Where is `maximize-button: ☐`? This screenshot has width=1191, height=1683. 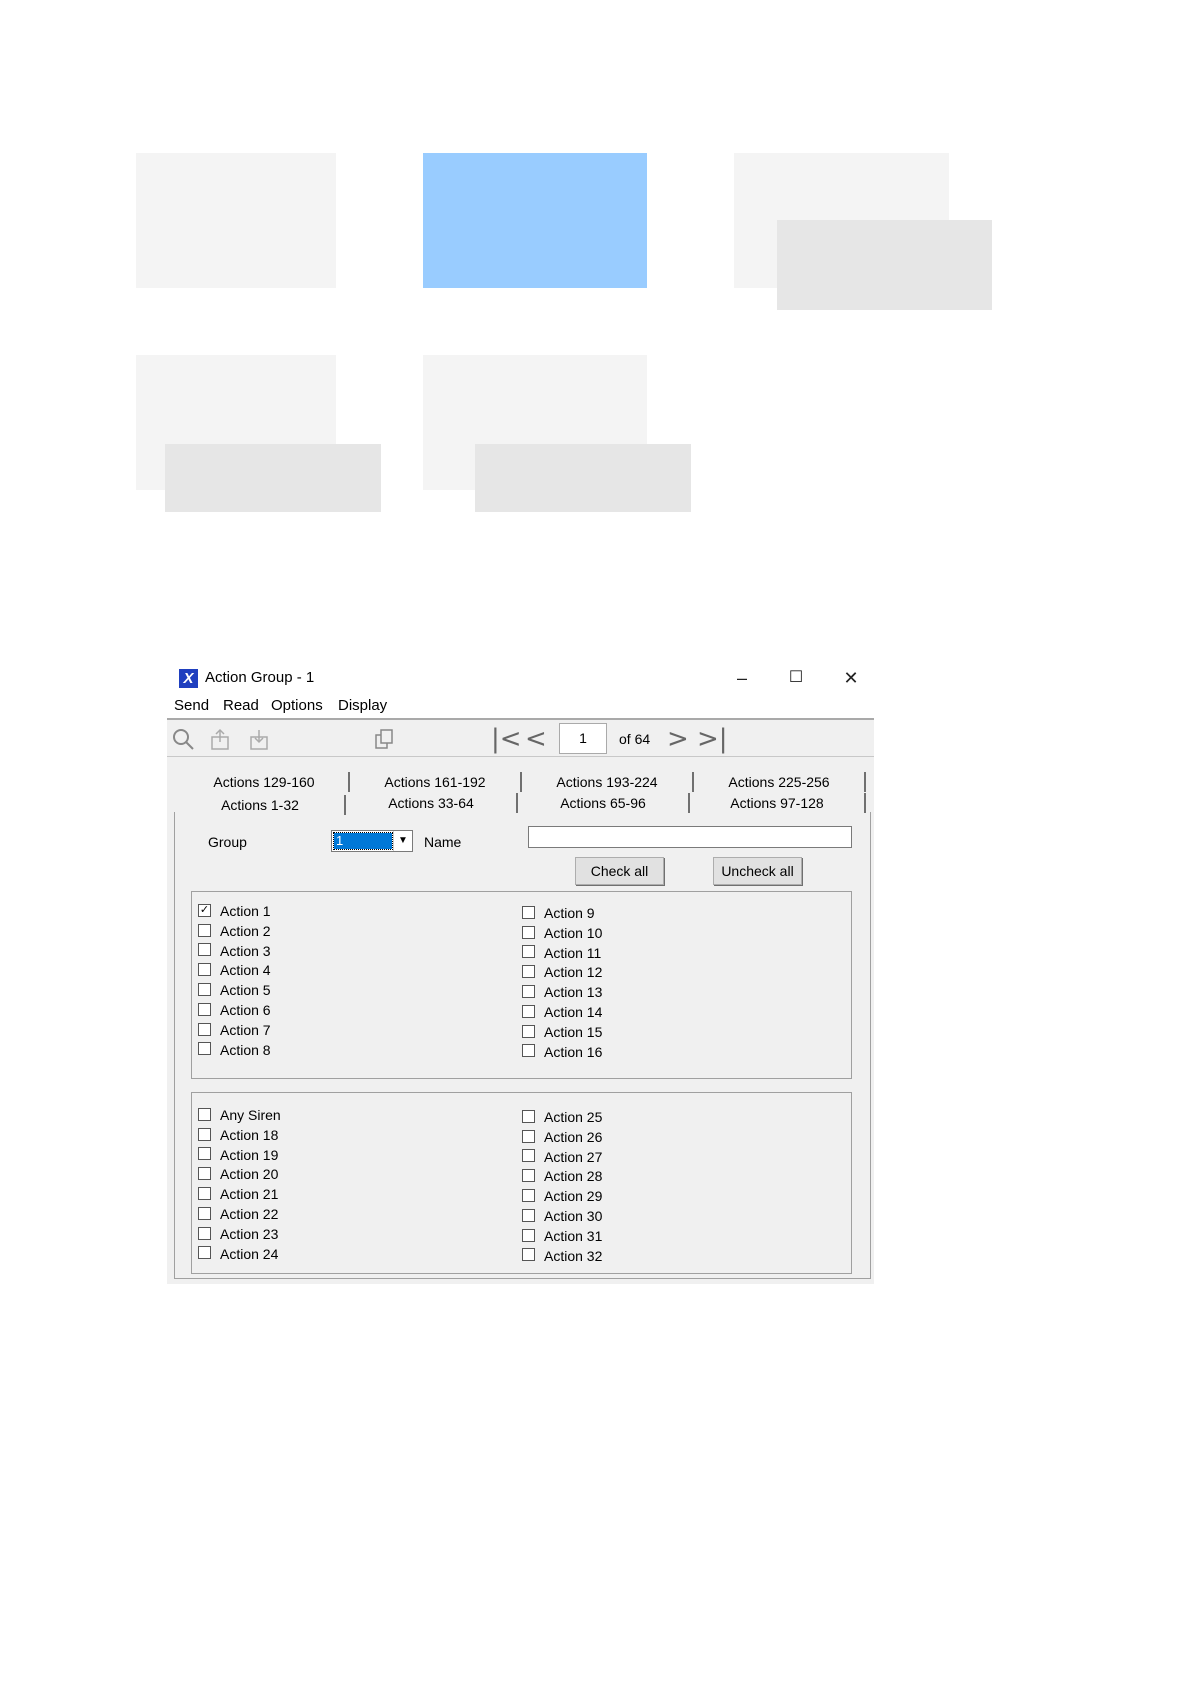
maximize-button: ☐ is located at coordinates (796, 678).